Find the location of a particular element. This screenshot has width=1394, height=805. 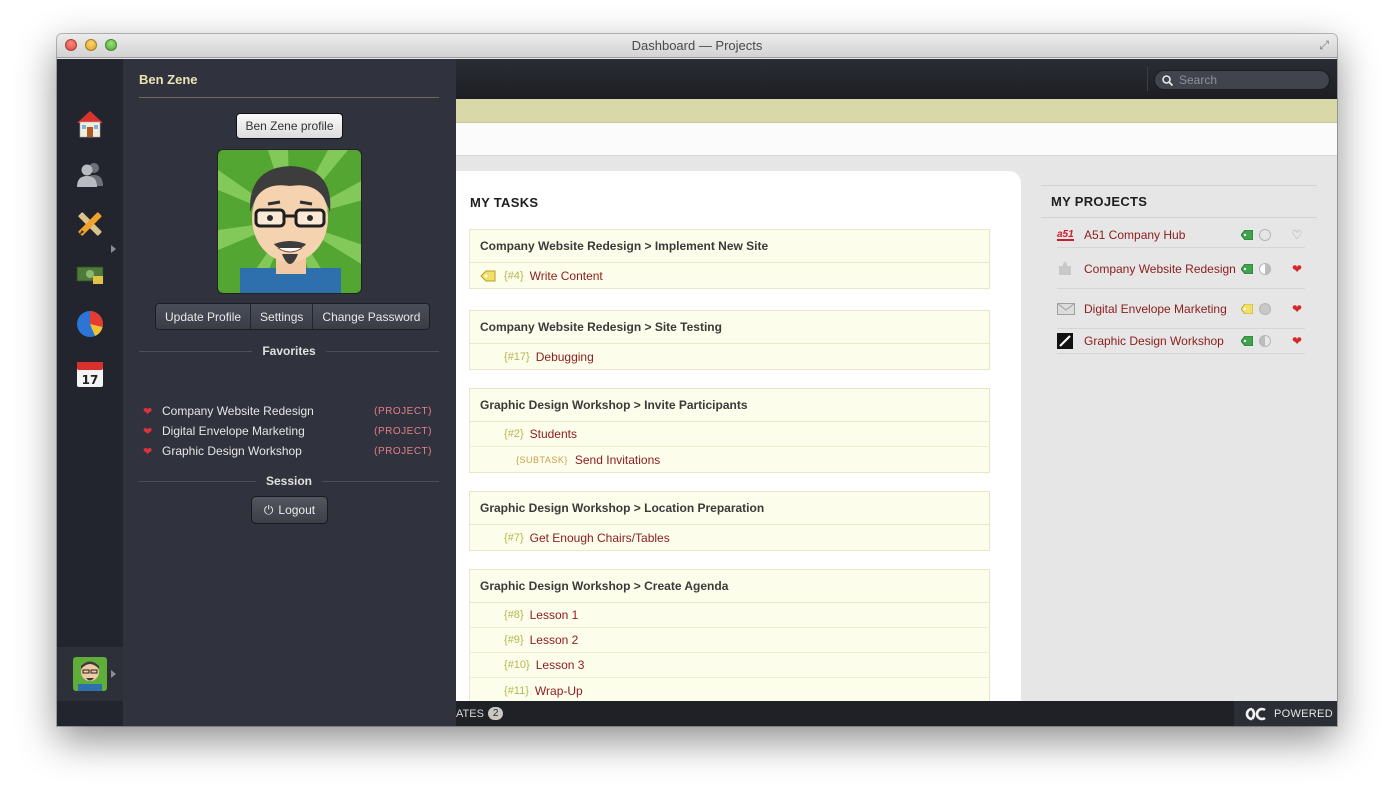

task-row: {#7} Get Enough Chairs/Tables is located at coordinates (729, 537).